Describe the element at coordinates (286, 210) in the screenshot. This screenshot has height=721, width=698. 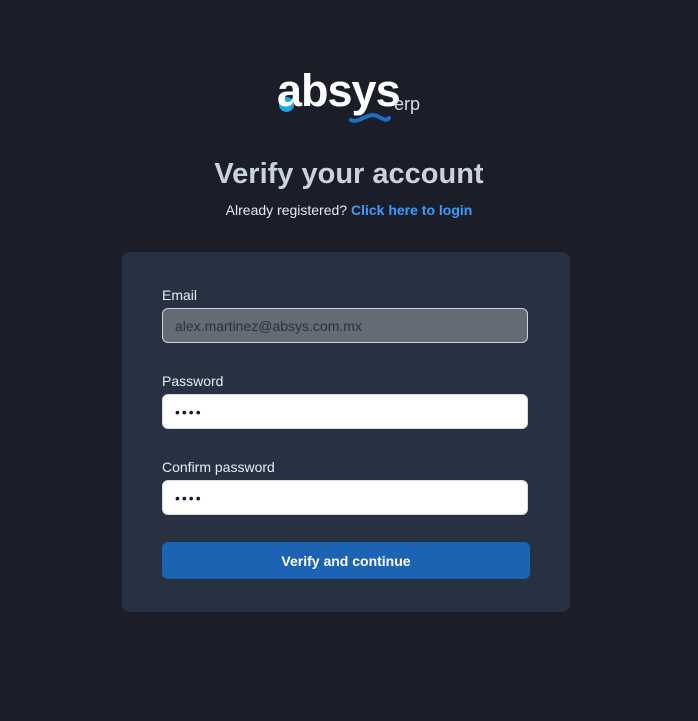
I see `already-registered-text: Already registered?` at that location.